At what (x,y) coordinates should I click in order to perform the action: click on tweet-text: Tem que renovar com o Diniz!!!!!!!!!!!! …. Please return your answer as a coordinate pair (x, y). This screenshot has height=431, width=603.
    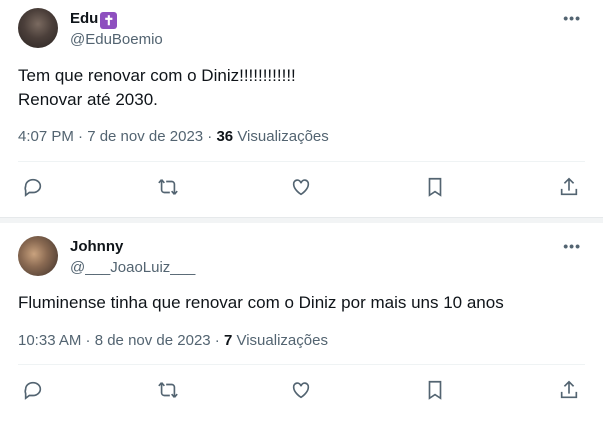
    Looking at the image, I should click on (157, 88).